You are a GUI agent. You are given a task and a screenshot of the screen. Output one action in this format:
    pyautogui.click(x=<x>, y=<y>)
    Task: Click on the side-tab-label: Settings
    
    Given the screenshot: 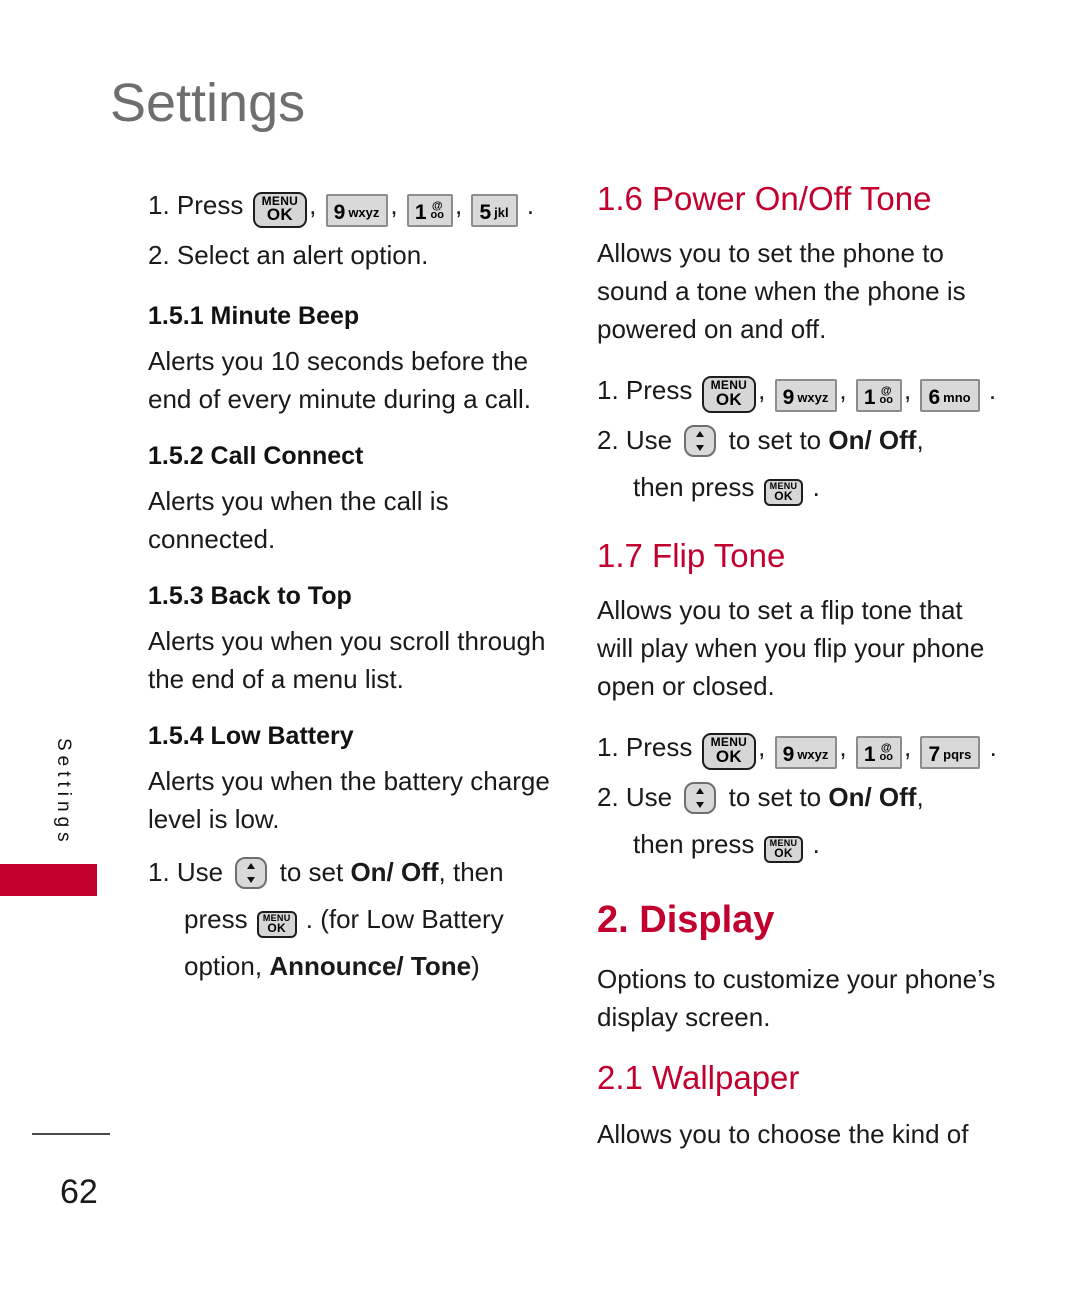 What is the action you would take?
    pyautogui.click(x=63, y=792)
    